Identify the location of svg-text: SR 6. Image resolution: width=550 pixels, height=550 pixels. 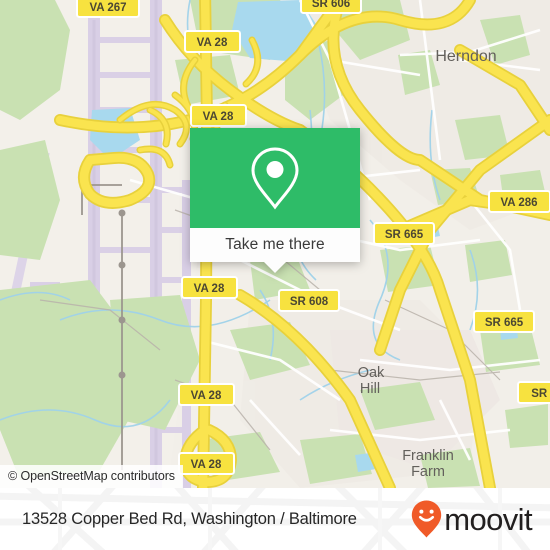
(540, 394).